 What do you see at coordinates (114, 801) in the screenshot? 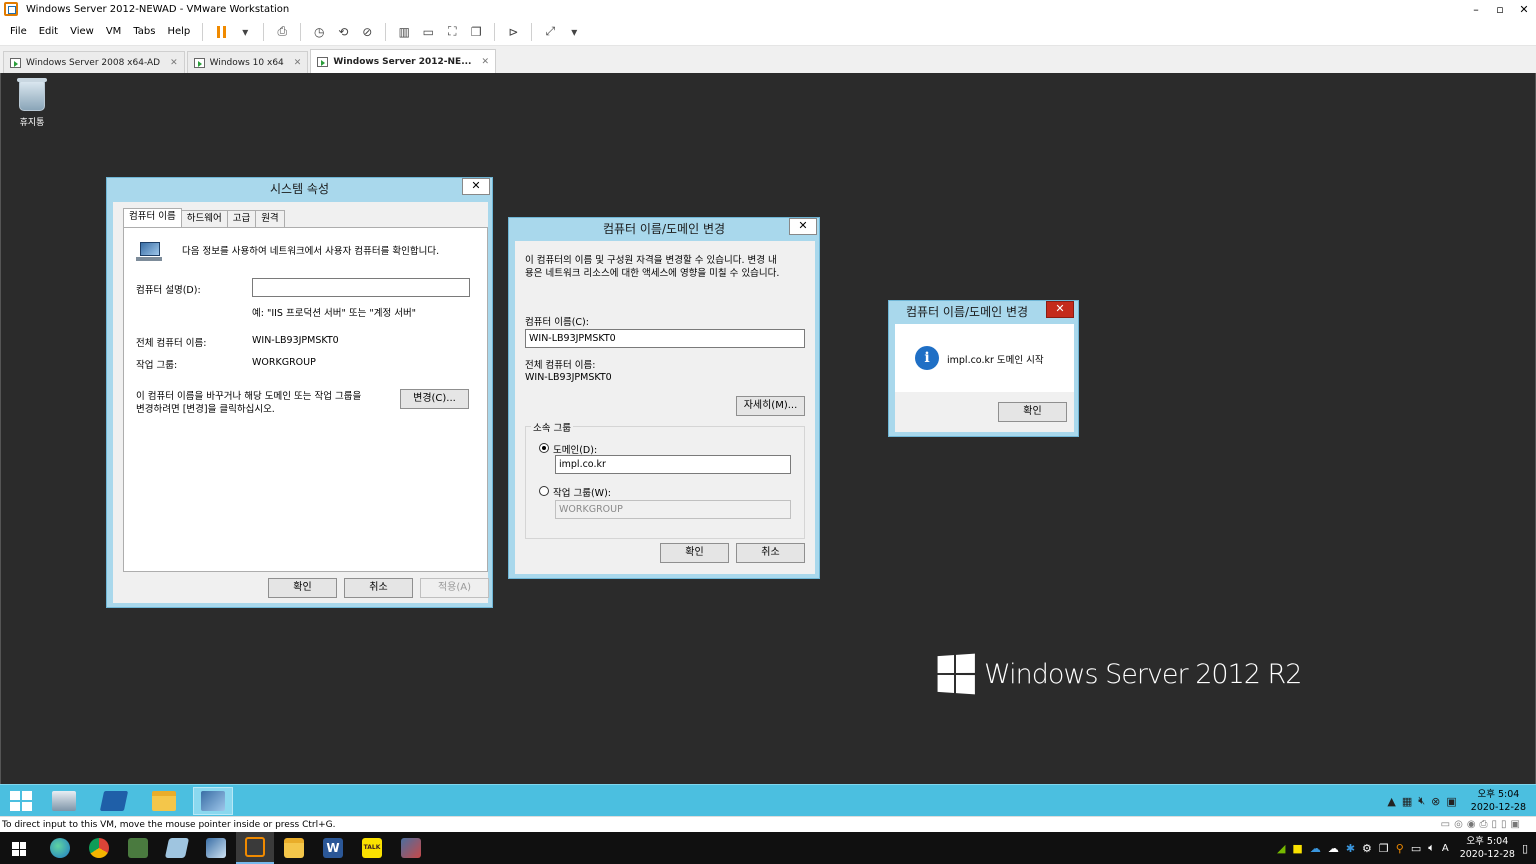
I see `powershell-icon` at bounding box center [114, 801].